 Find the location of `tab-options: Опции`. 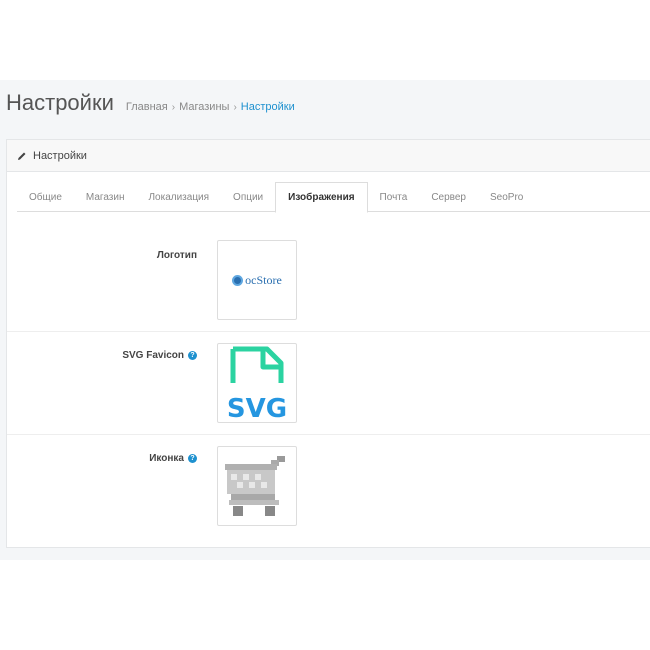

tab-options: Опции is located at coordinates (248, 197).